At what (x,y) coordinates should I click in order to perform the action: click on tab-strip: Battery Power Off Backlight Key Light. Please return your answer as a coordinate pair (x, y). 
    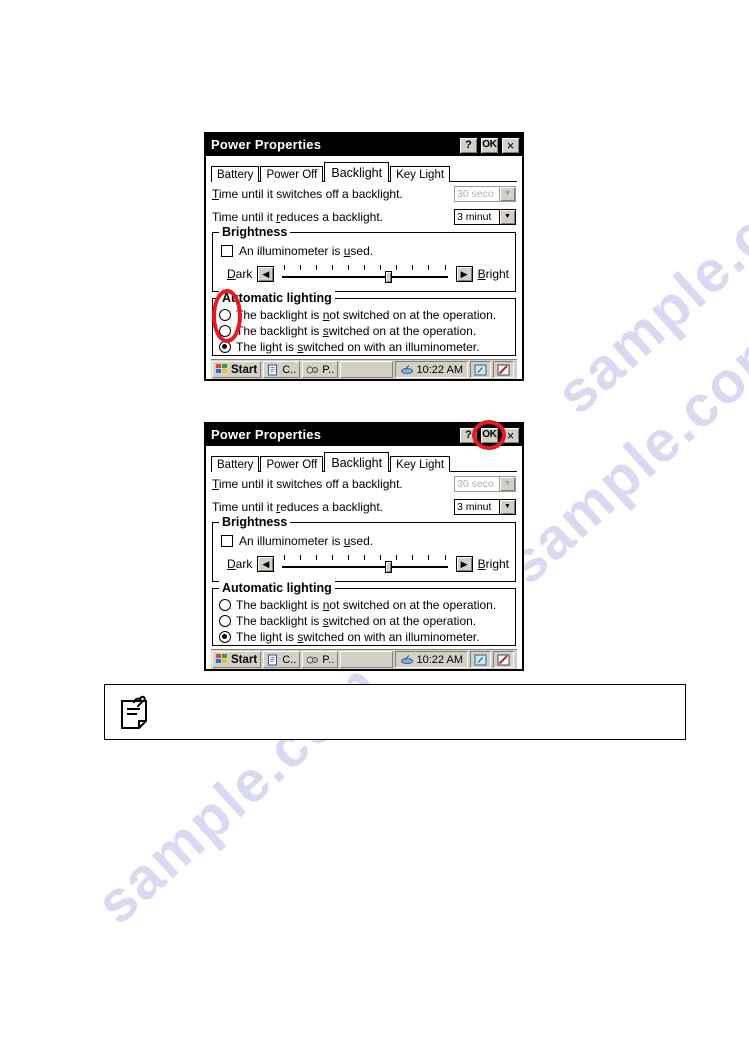
    Looking at the image, I should click on (364, 461).